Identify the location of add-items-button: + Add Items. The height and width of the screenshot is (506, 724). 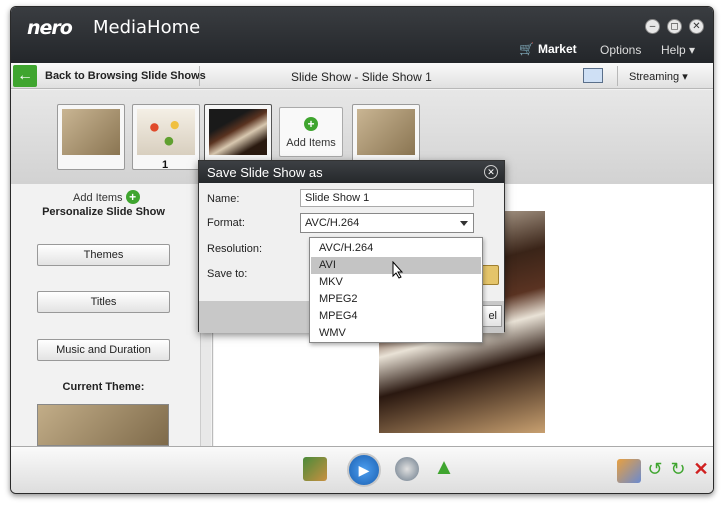
(311, 132).